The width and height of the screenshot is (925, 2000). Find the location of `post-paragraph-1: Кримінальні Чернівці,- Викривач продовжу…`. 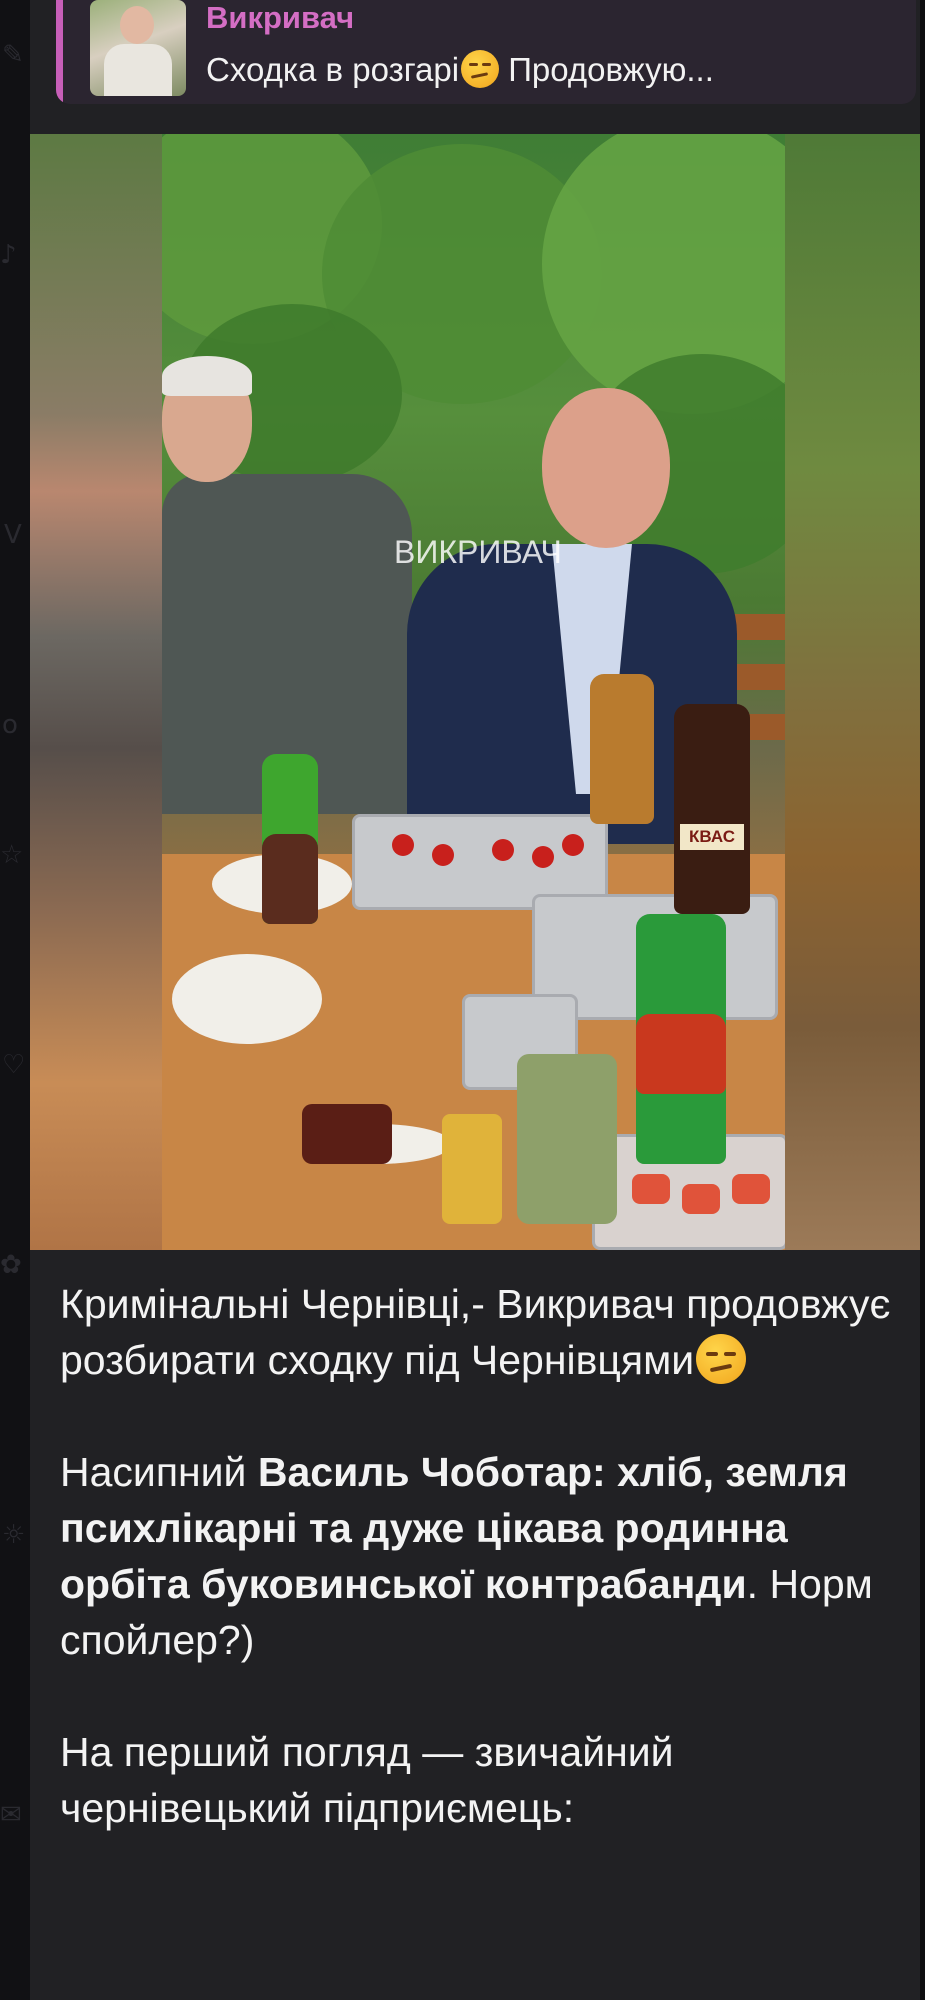

post-paragraph-1: Кримінальні Чернівці,- Викривач продовжу… is located at coordinates (475, 1332).